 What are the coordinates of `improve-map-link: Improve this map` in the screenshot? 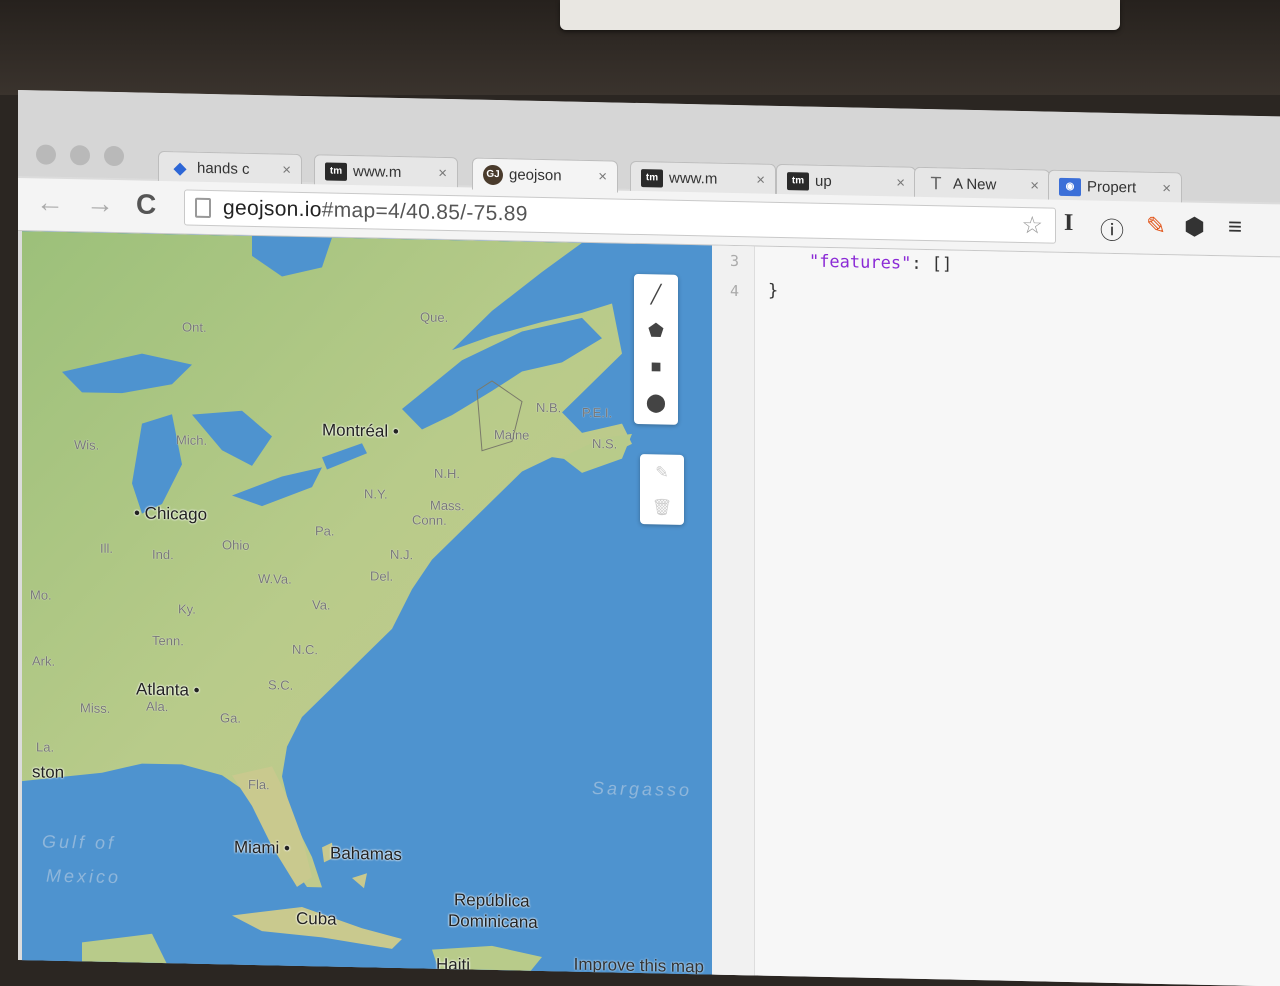 It's located at (639, 966).